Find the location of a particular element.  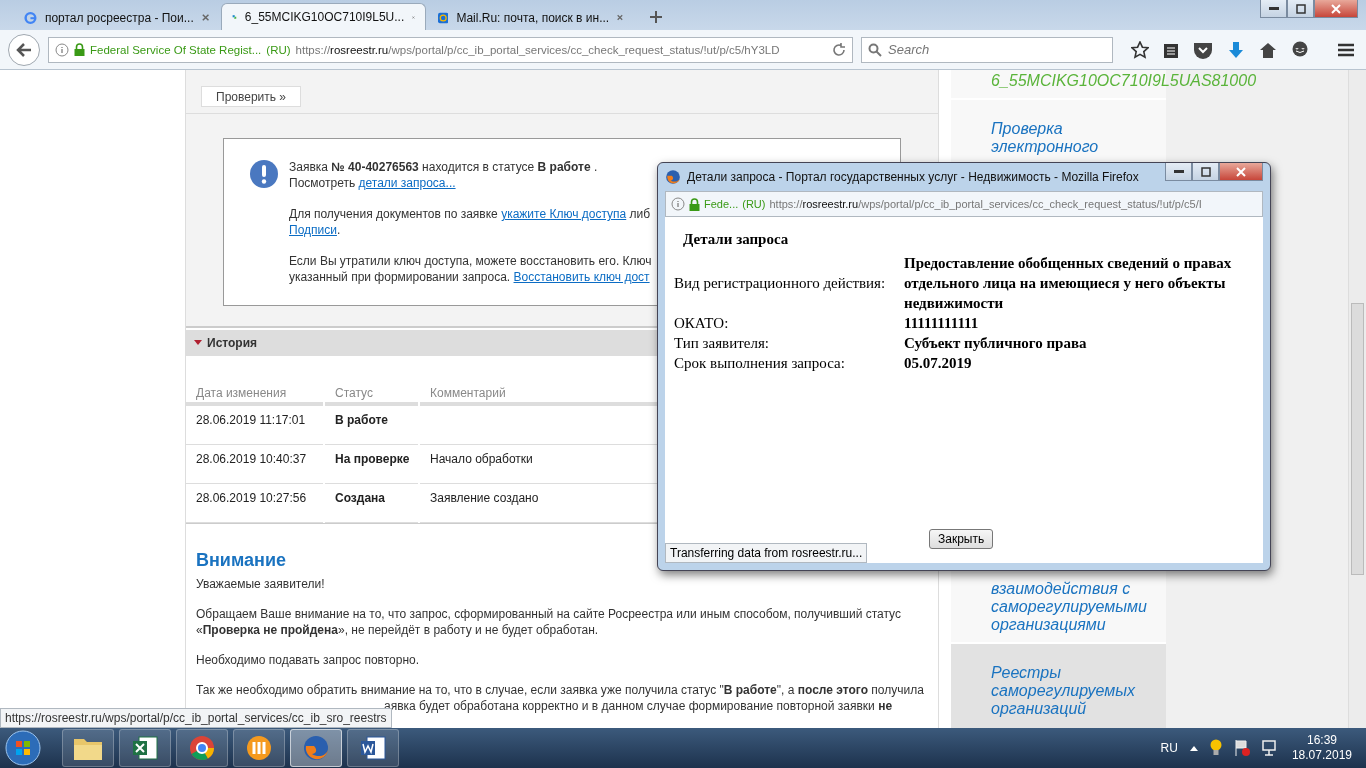

document-icon is located at coordinates (373, 748).